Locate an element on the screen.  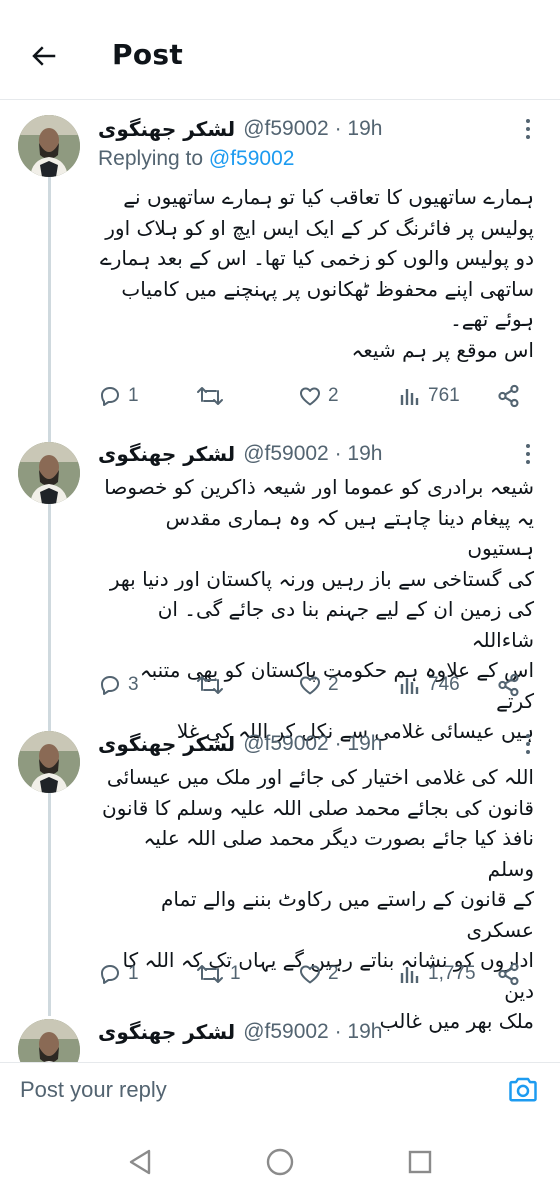
retweet-button: 1 is located at coordinates (218, 974).